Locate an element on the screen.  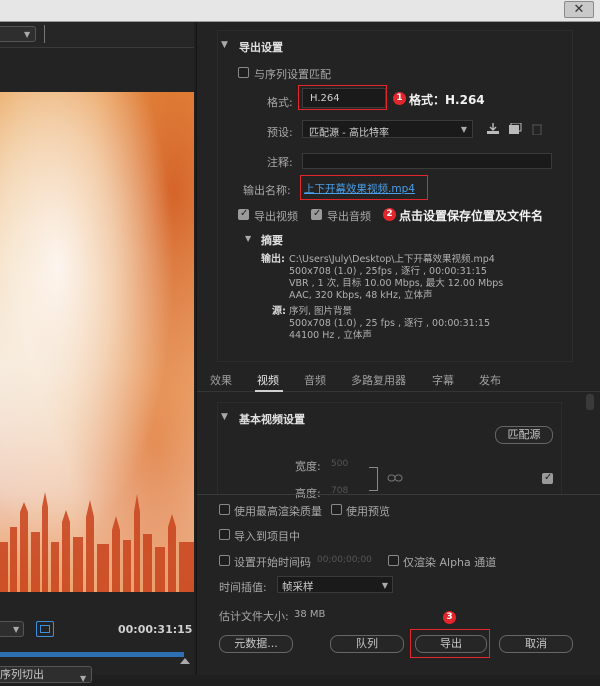
width-label: 宽度: is located at coordinates (308, 466).